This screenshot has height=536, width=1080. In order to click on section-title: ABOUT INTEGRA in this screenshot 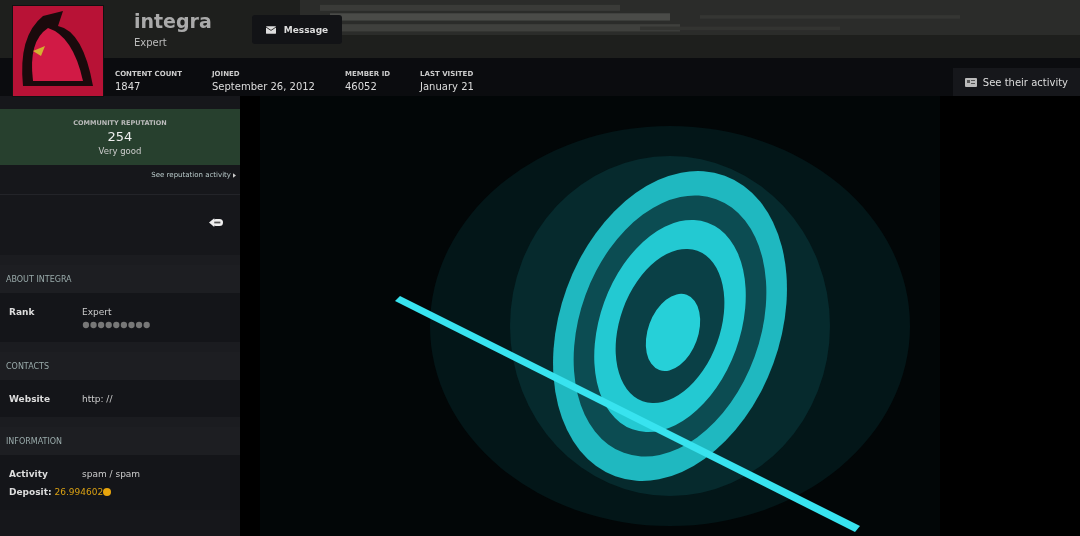, I will do `click(39, 279)`.